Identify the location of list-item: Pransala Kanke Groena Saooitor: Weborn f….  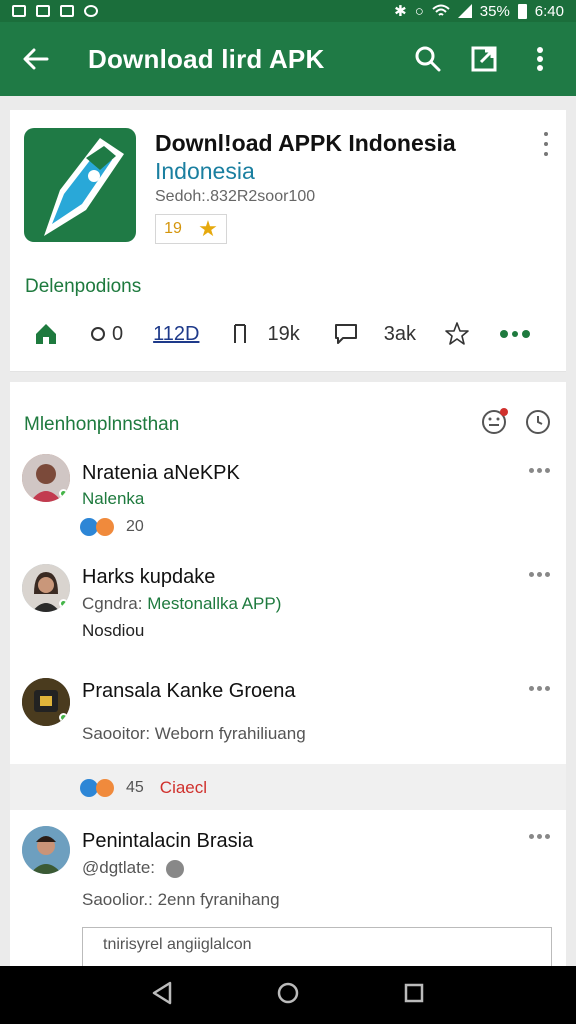
(288, 719).